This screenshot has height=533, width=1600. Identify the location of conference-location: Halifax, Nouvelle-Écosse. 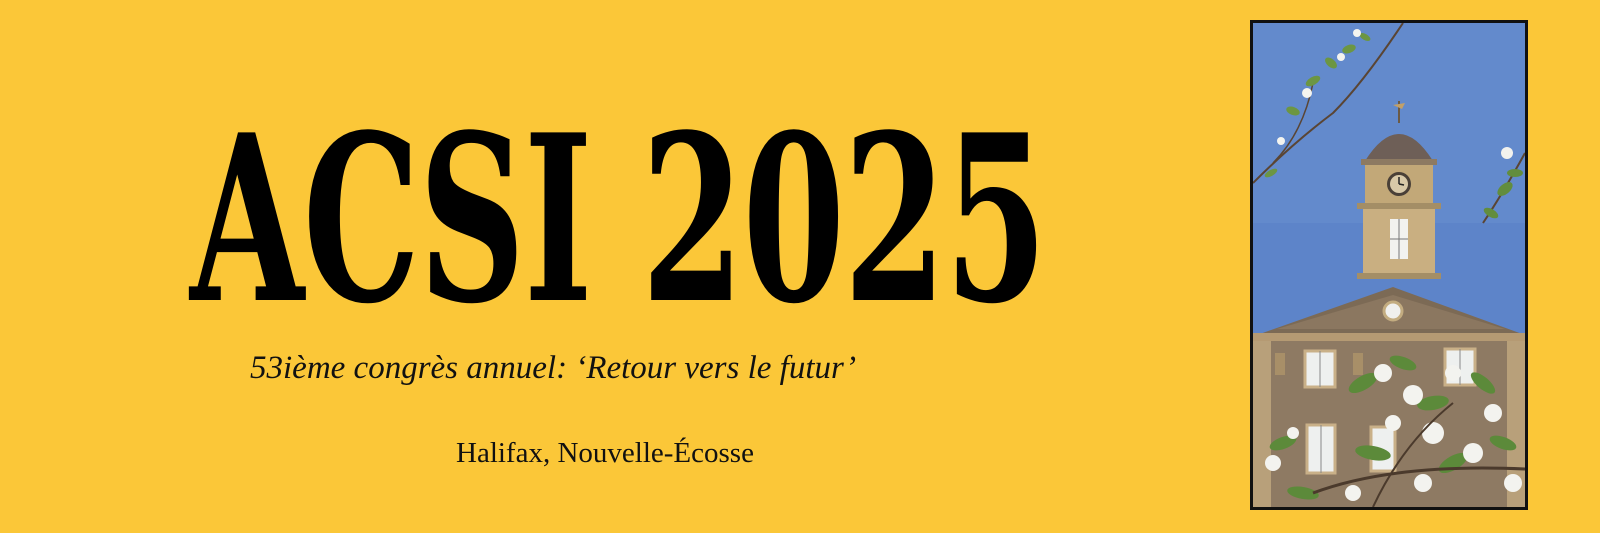
(605, 453).